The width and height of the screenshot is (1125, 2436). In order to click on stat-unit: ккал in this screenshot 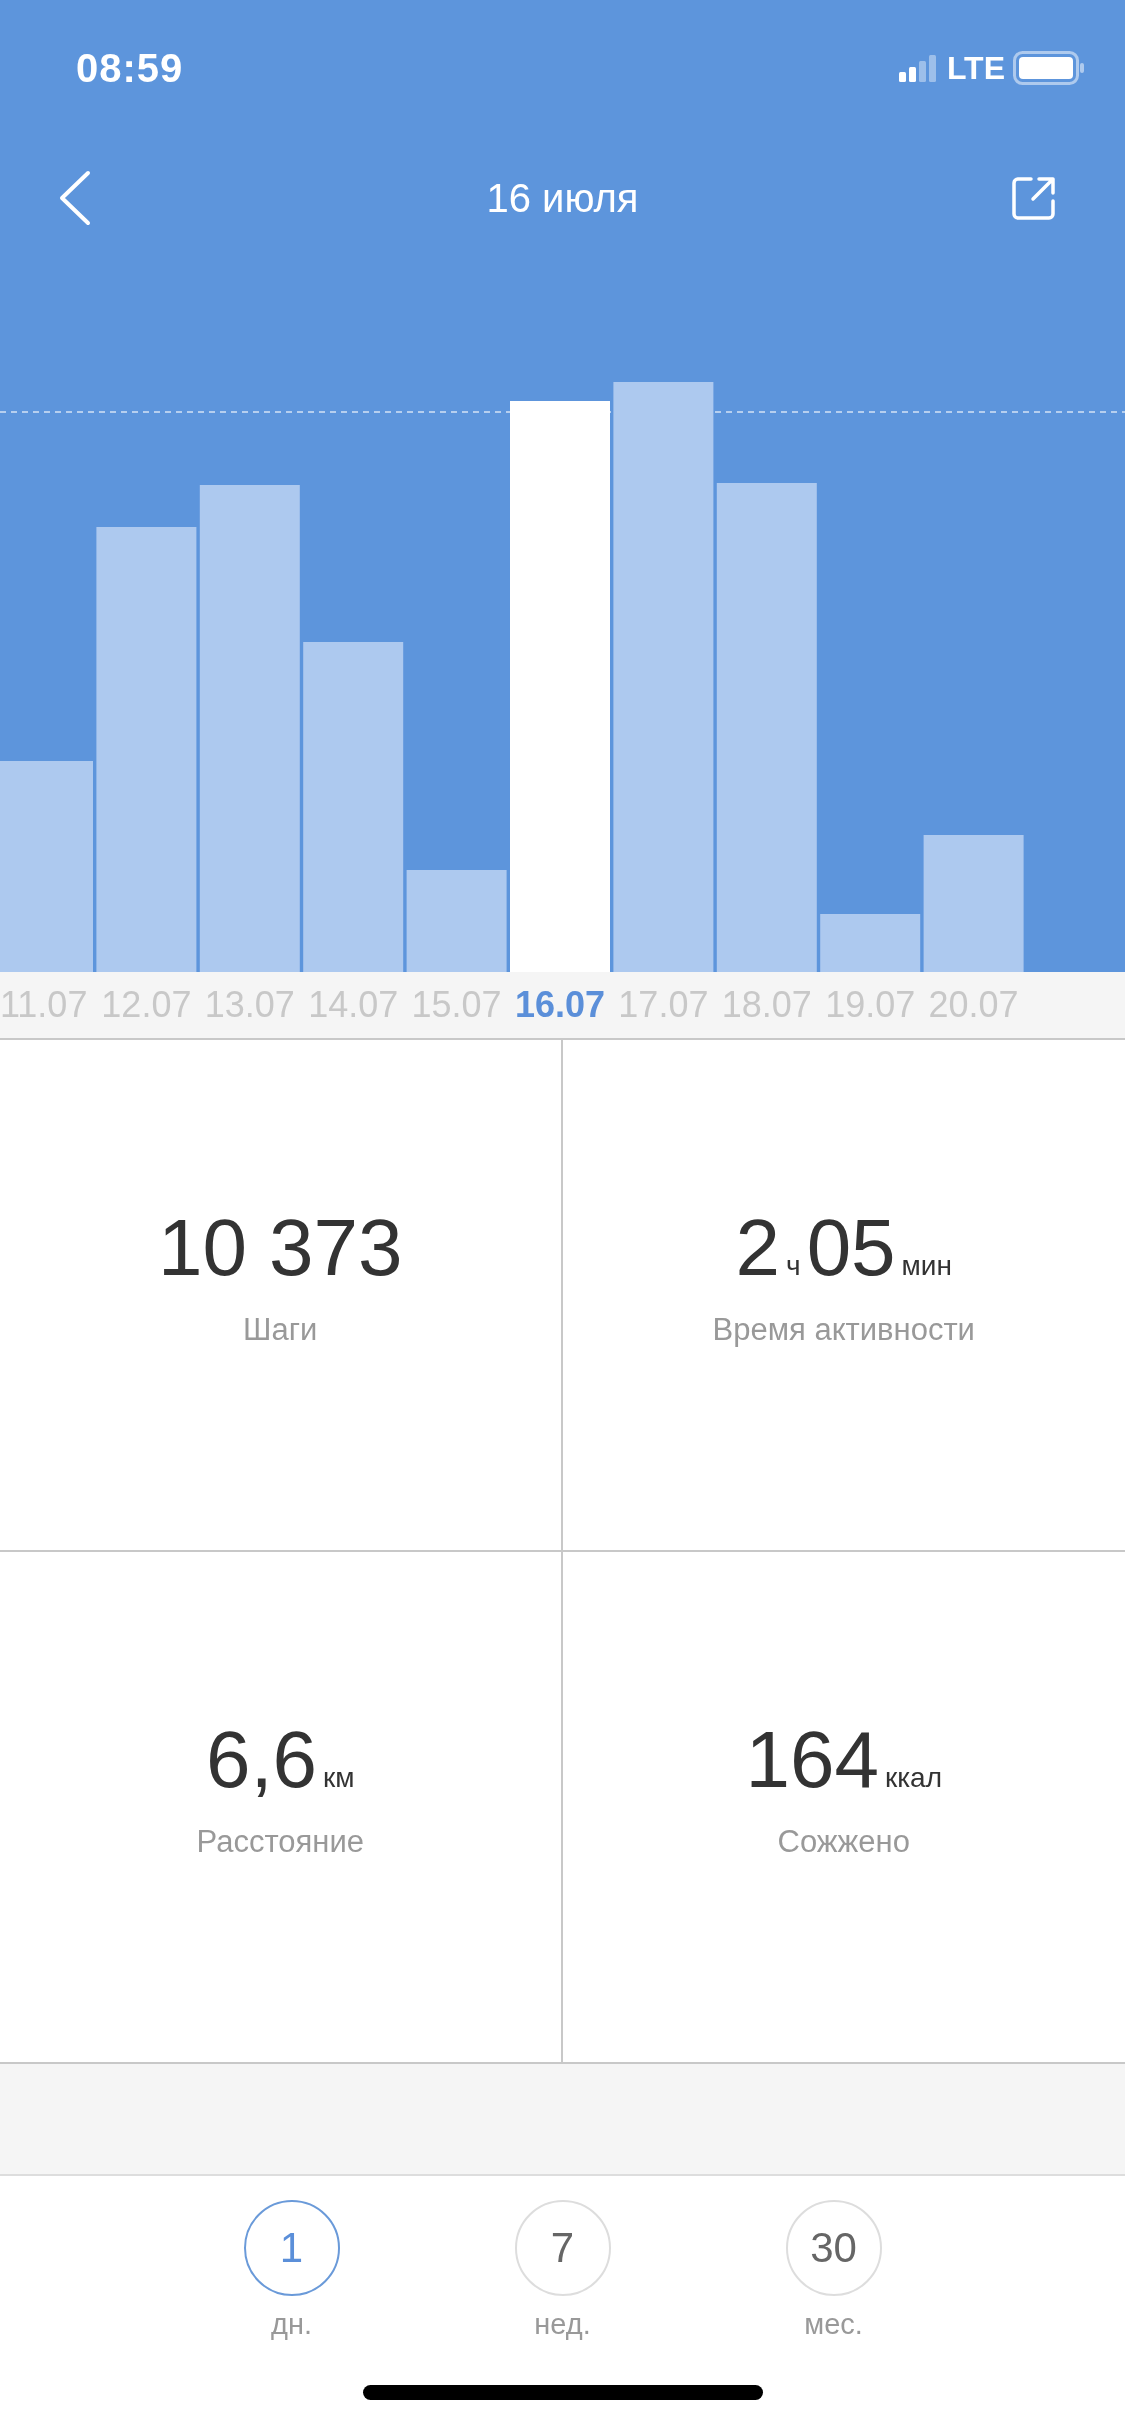, I will do `click(913, 1778)`.